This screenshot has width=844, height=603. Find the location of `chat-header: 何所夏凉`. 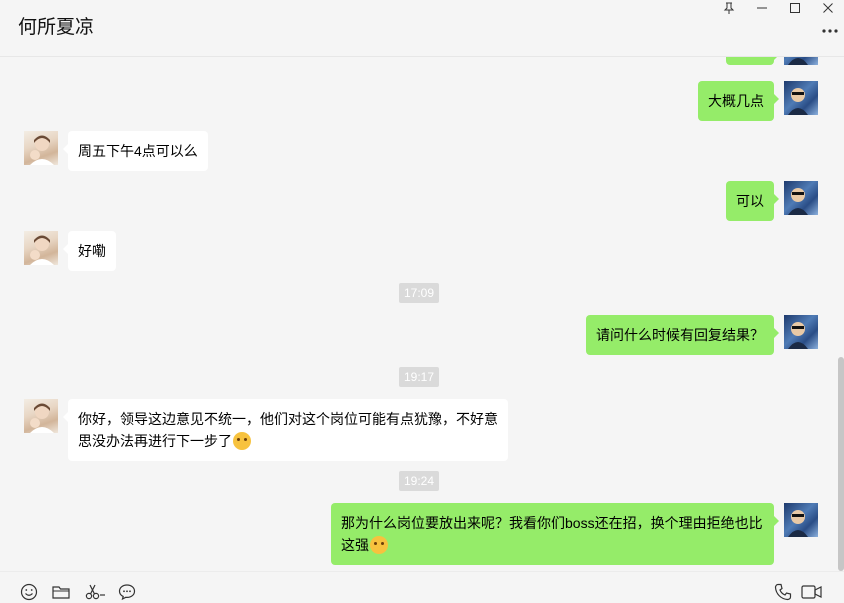

chat-header: 何所夏凉 is located at coordinates (422, 28).